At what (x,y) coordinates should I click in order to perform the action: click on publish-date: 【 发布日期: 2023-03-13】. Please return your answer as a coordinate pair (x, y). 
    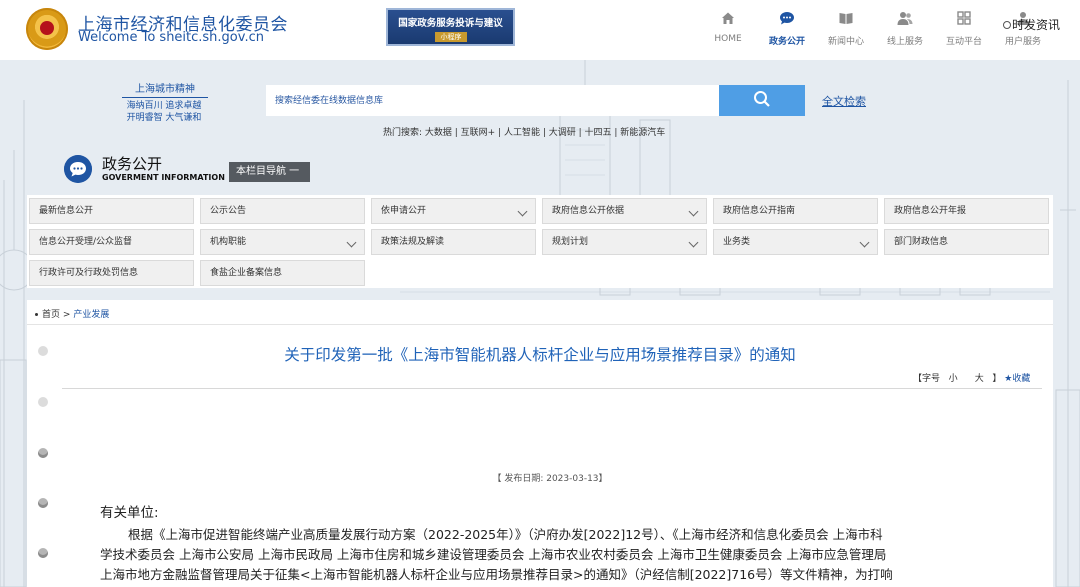
    Looking at the image, I should click on (550, 479).